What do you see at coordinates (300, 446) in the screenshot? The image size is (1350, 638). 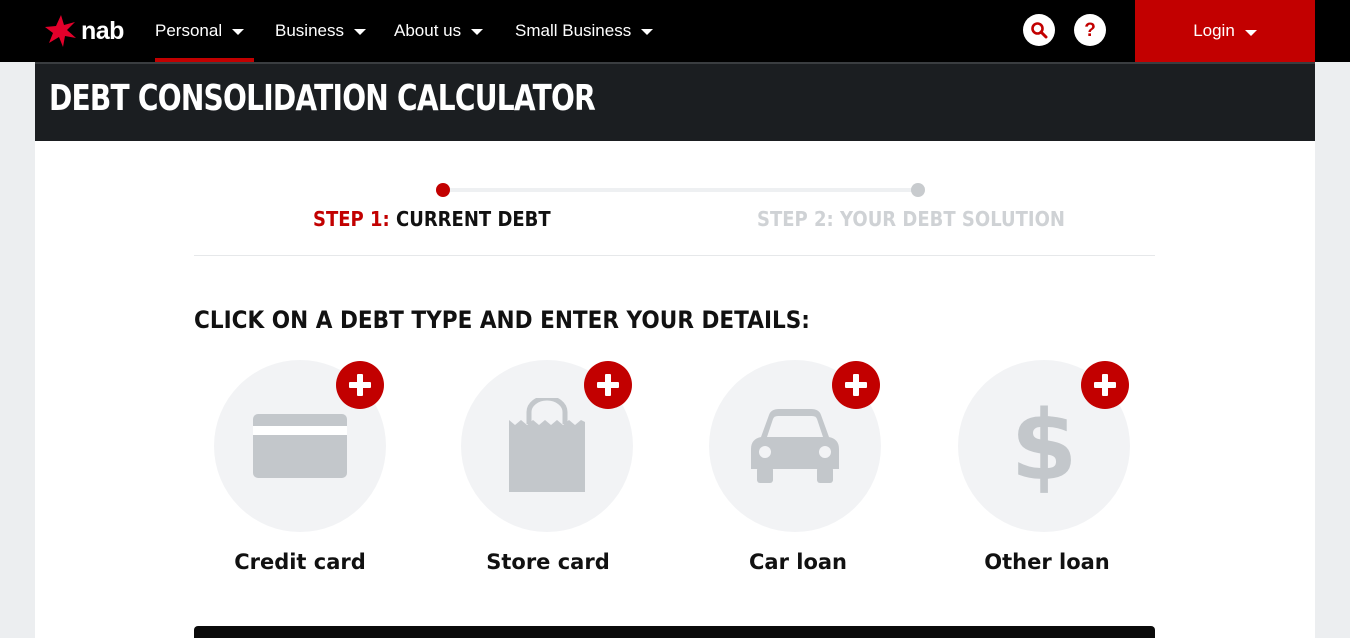 I see `credit-card-icon` at bounding box center [300, 446].